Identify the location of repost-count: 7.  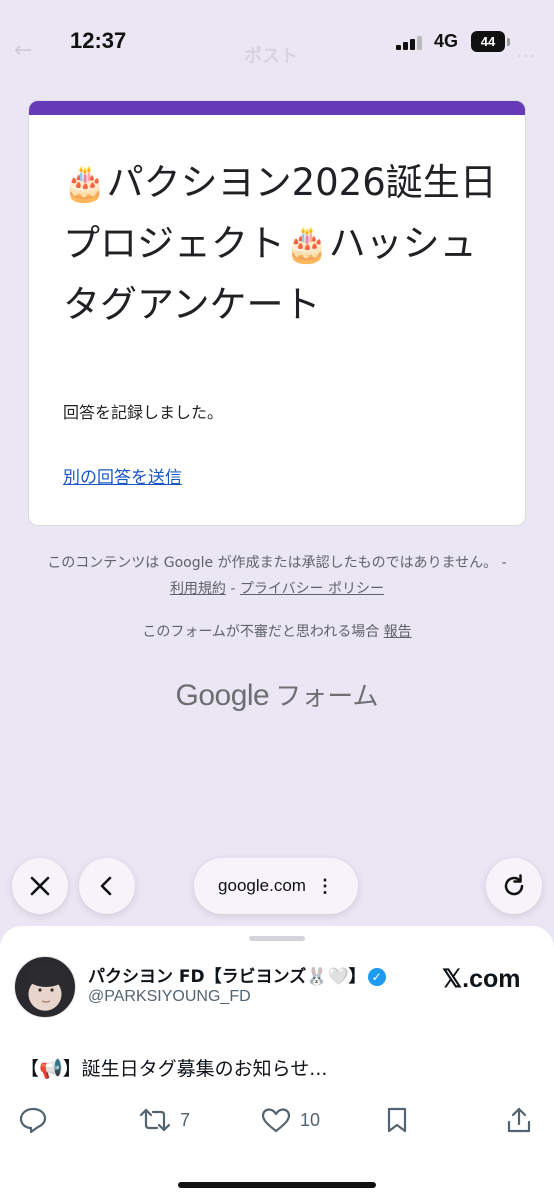
(185, 1119).